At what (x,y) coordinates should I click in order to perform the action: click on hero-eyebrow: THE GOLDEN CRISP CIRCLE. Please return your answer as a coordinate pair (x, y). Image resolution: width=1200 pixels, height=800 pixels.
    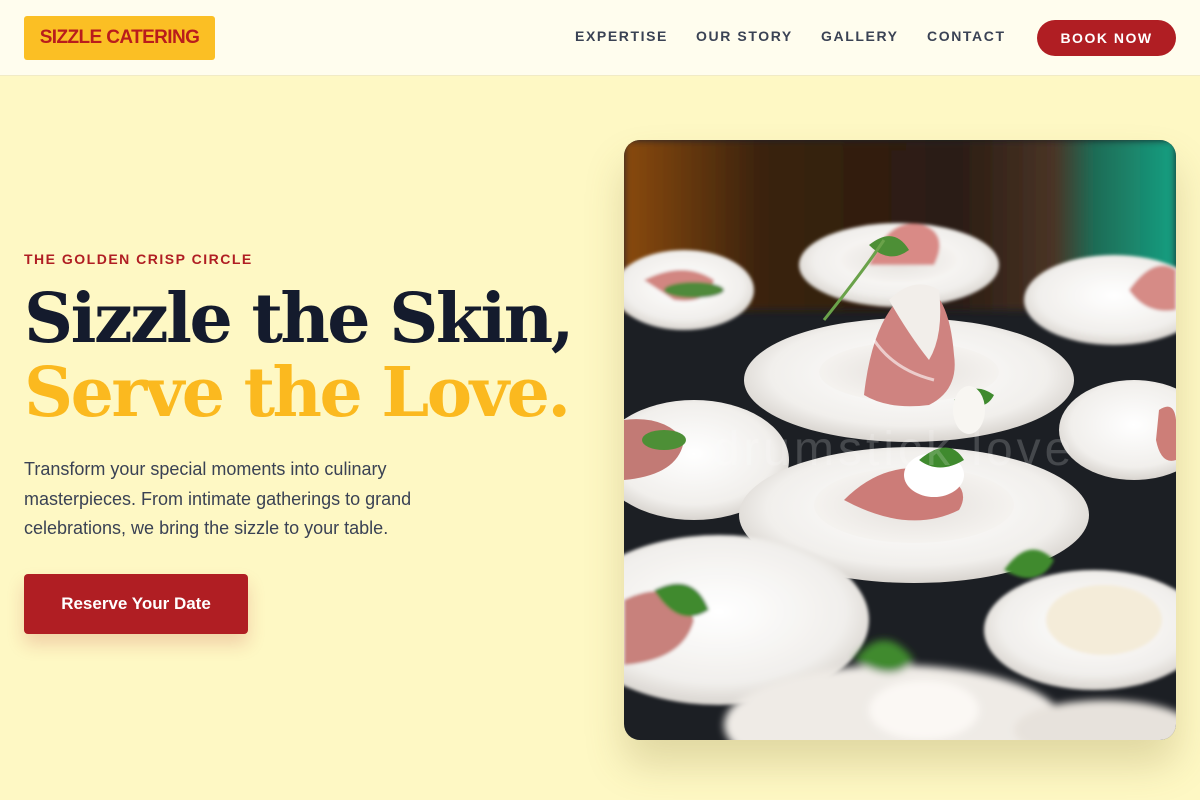
    Looking at the image, I should click on (138, 259).